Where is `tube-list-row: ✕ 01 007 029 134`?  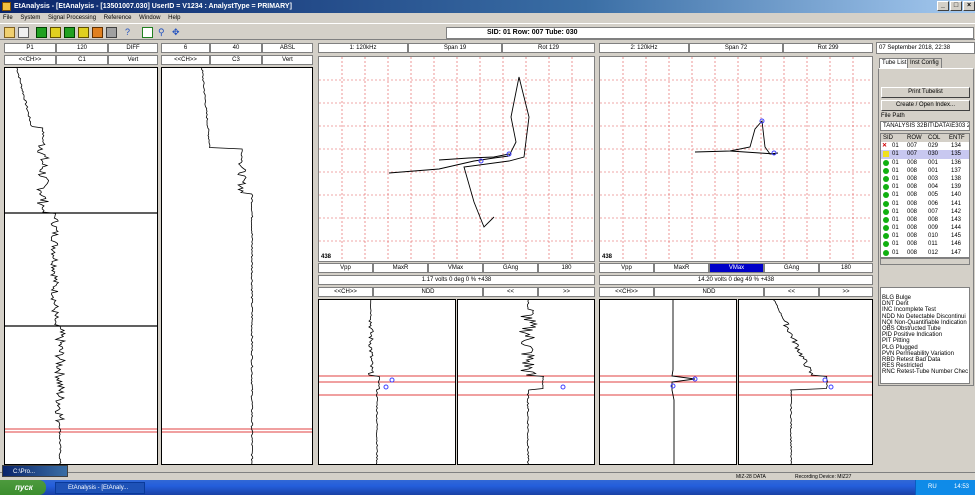
tube-list-row: ✕ 01 007 029 134 is located at coordinates (925, 146).